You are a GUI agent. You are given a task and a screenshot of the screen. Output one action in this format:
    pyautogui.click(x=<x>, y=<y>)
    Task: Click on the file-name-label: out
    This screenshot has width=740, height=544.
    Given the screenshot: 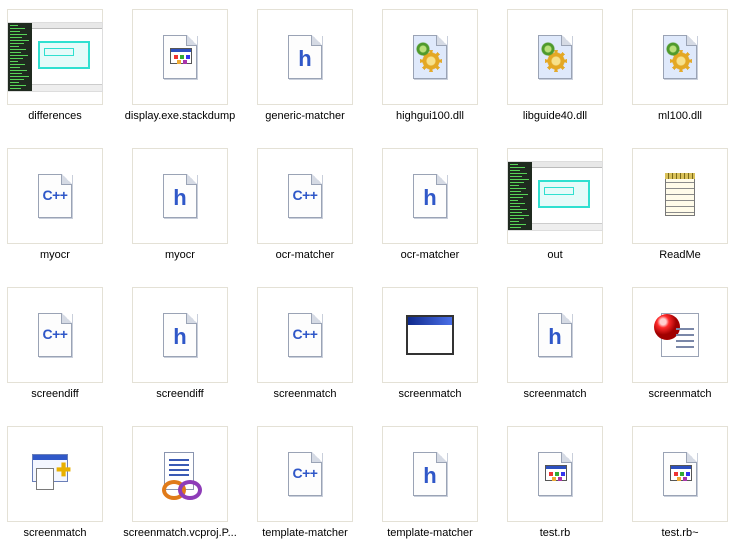 What is the action you would take?
    pyautogui.click(x=555, y=255)
    